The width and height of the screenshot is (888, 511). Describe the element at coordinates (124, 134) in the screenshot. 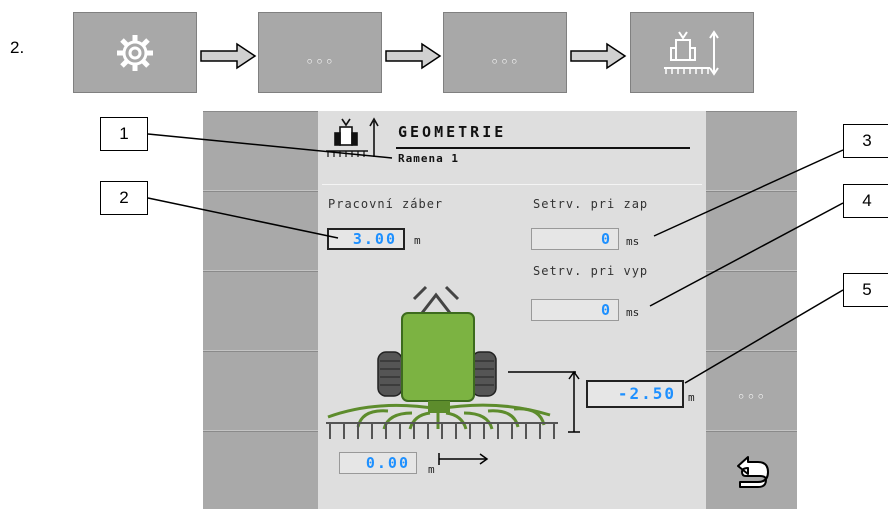

I see `callout-1: 1` at that location.